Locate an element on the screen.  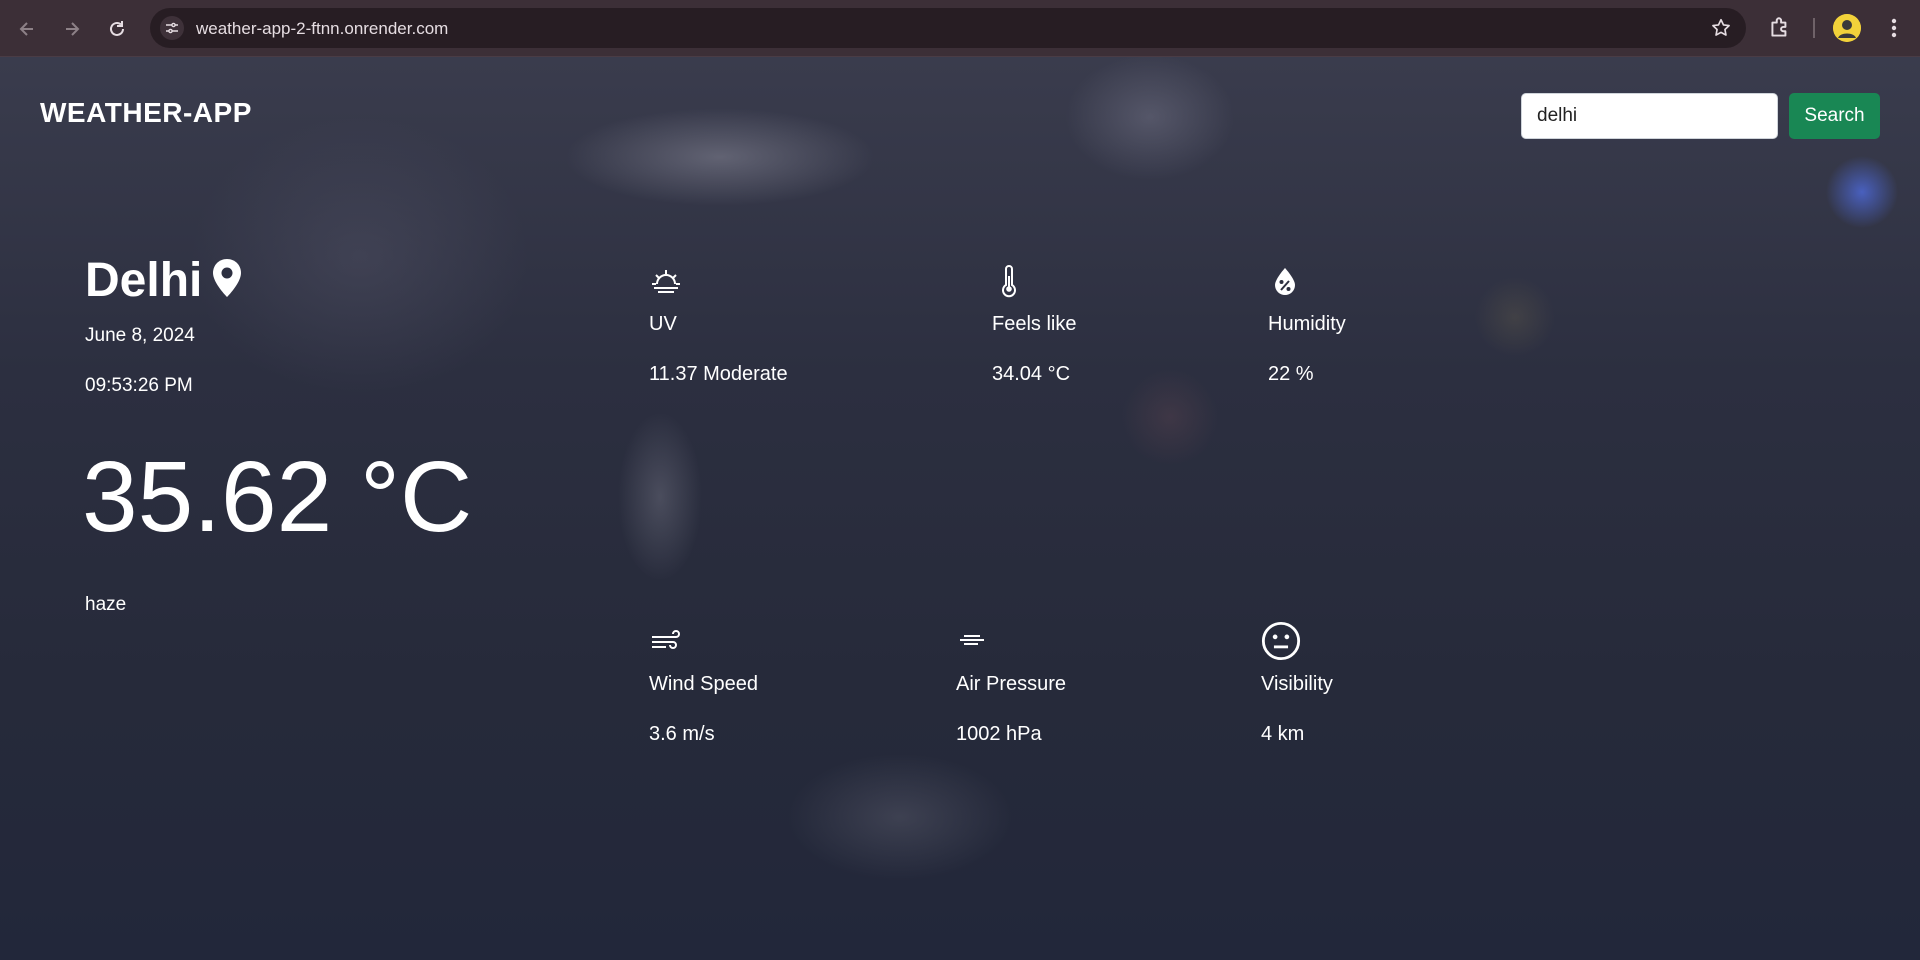
stat-value: 4 km is located at coordinates (1283, 734).